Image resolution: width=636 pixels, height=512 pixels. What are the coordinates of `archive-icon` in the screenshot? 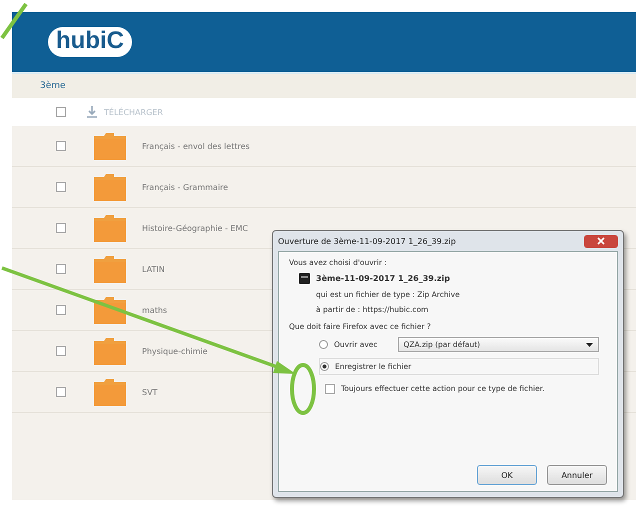 It's located at (304, 278).